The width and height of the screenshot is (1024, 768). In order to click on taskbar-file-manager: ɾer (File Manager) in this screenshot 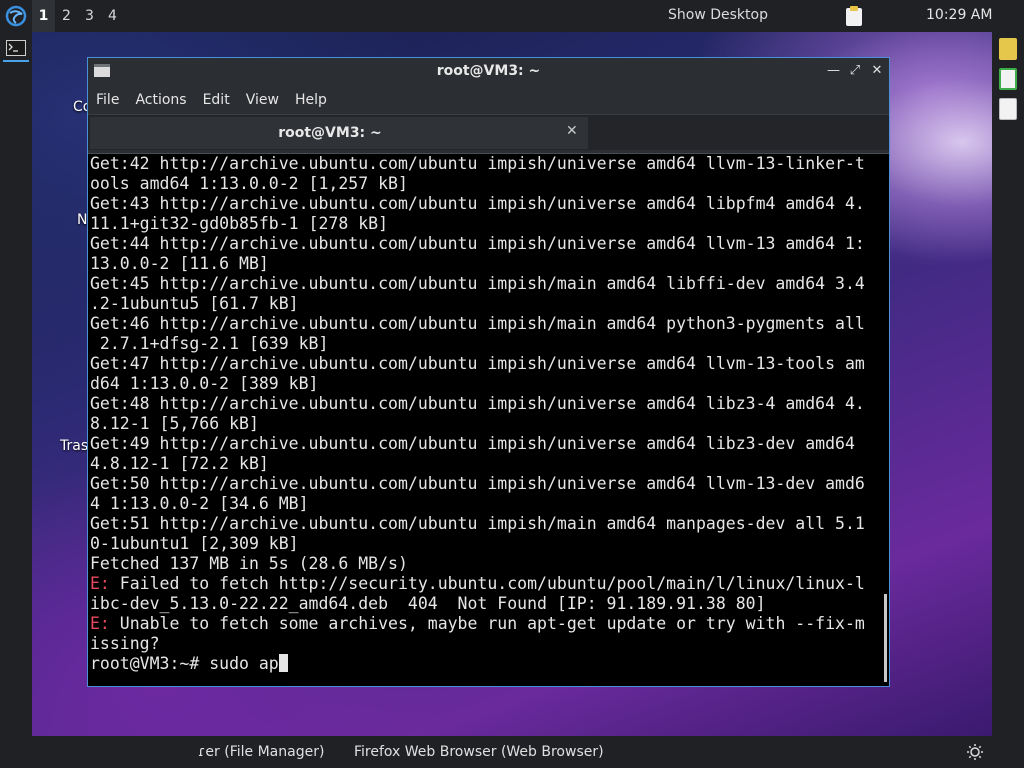, I will do `click(261, 752)`.